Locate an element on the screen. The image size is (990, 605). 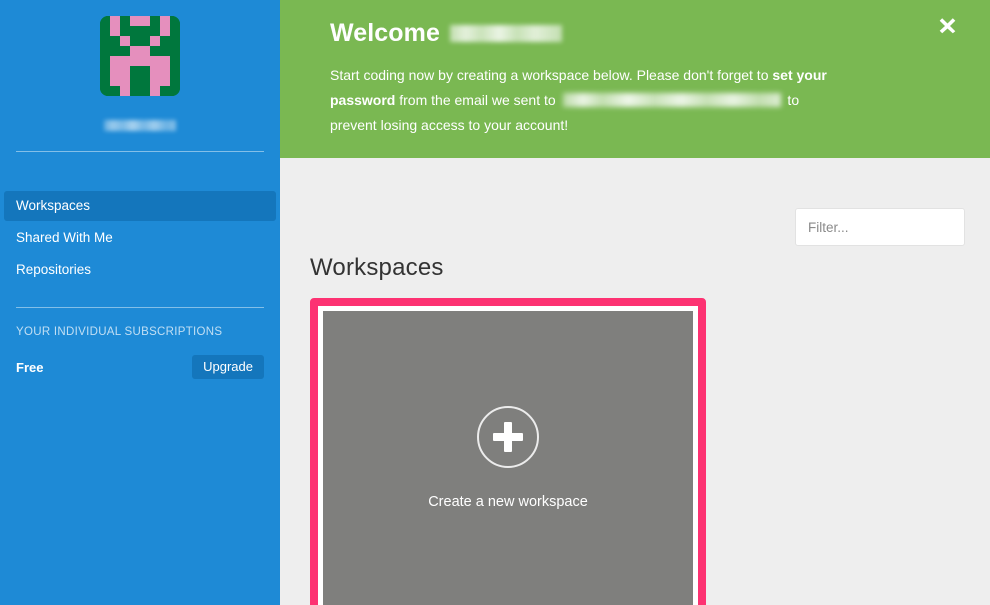
create-workspace-label: Create a new workspace is located at coordinates (508, 502).